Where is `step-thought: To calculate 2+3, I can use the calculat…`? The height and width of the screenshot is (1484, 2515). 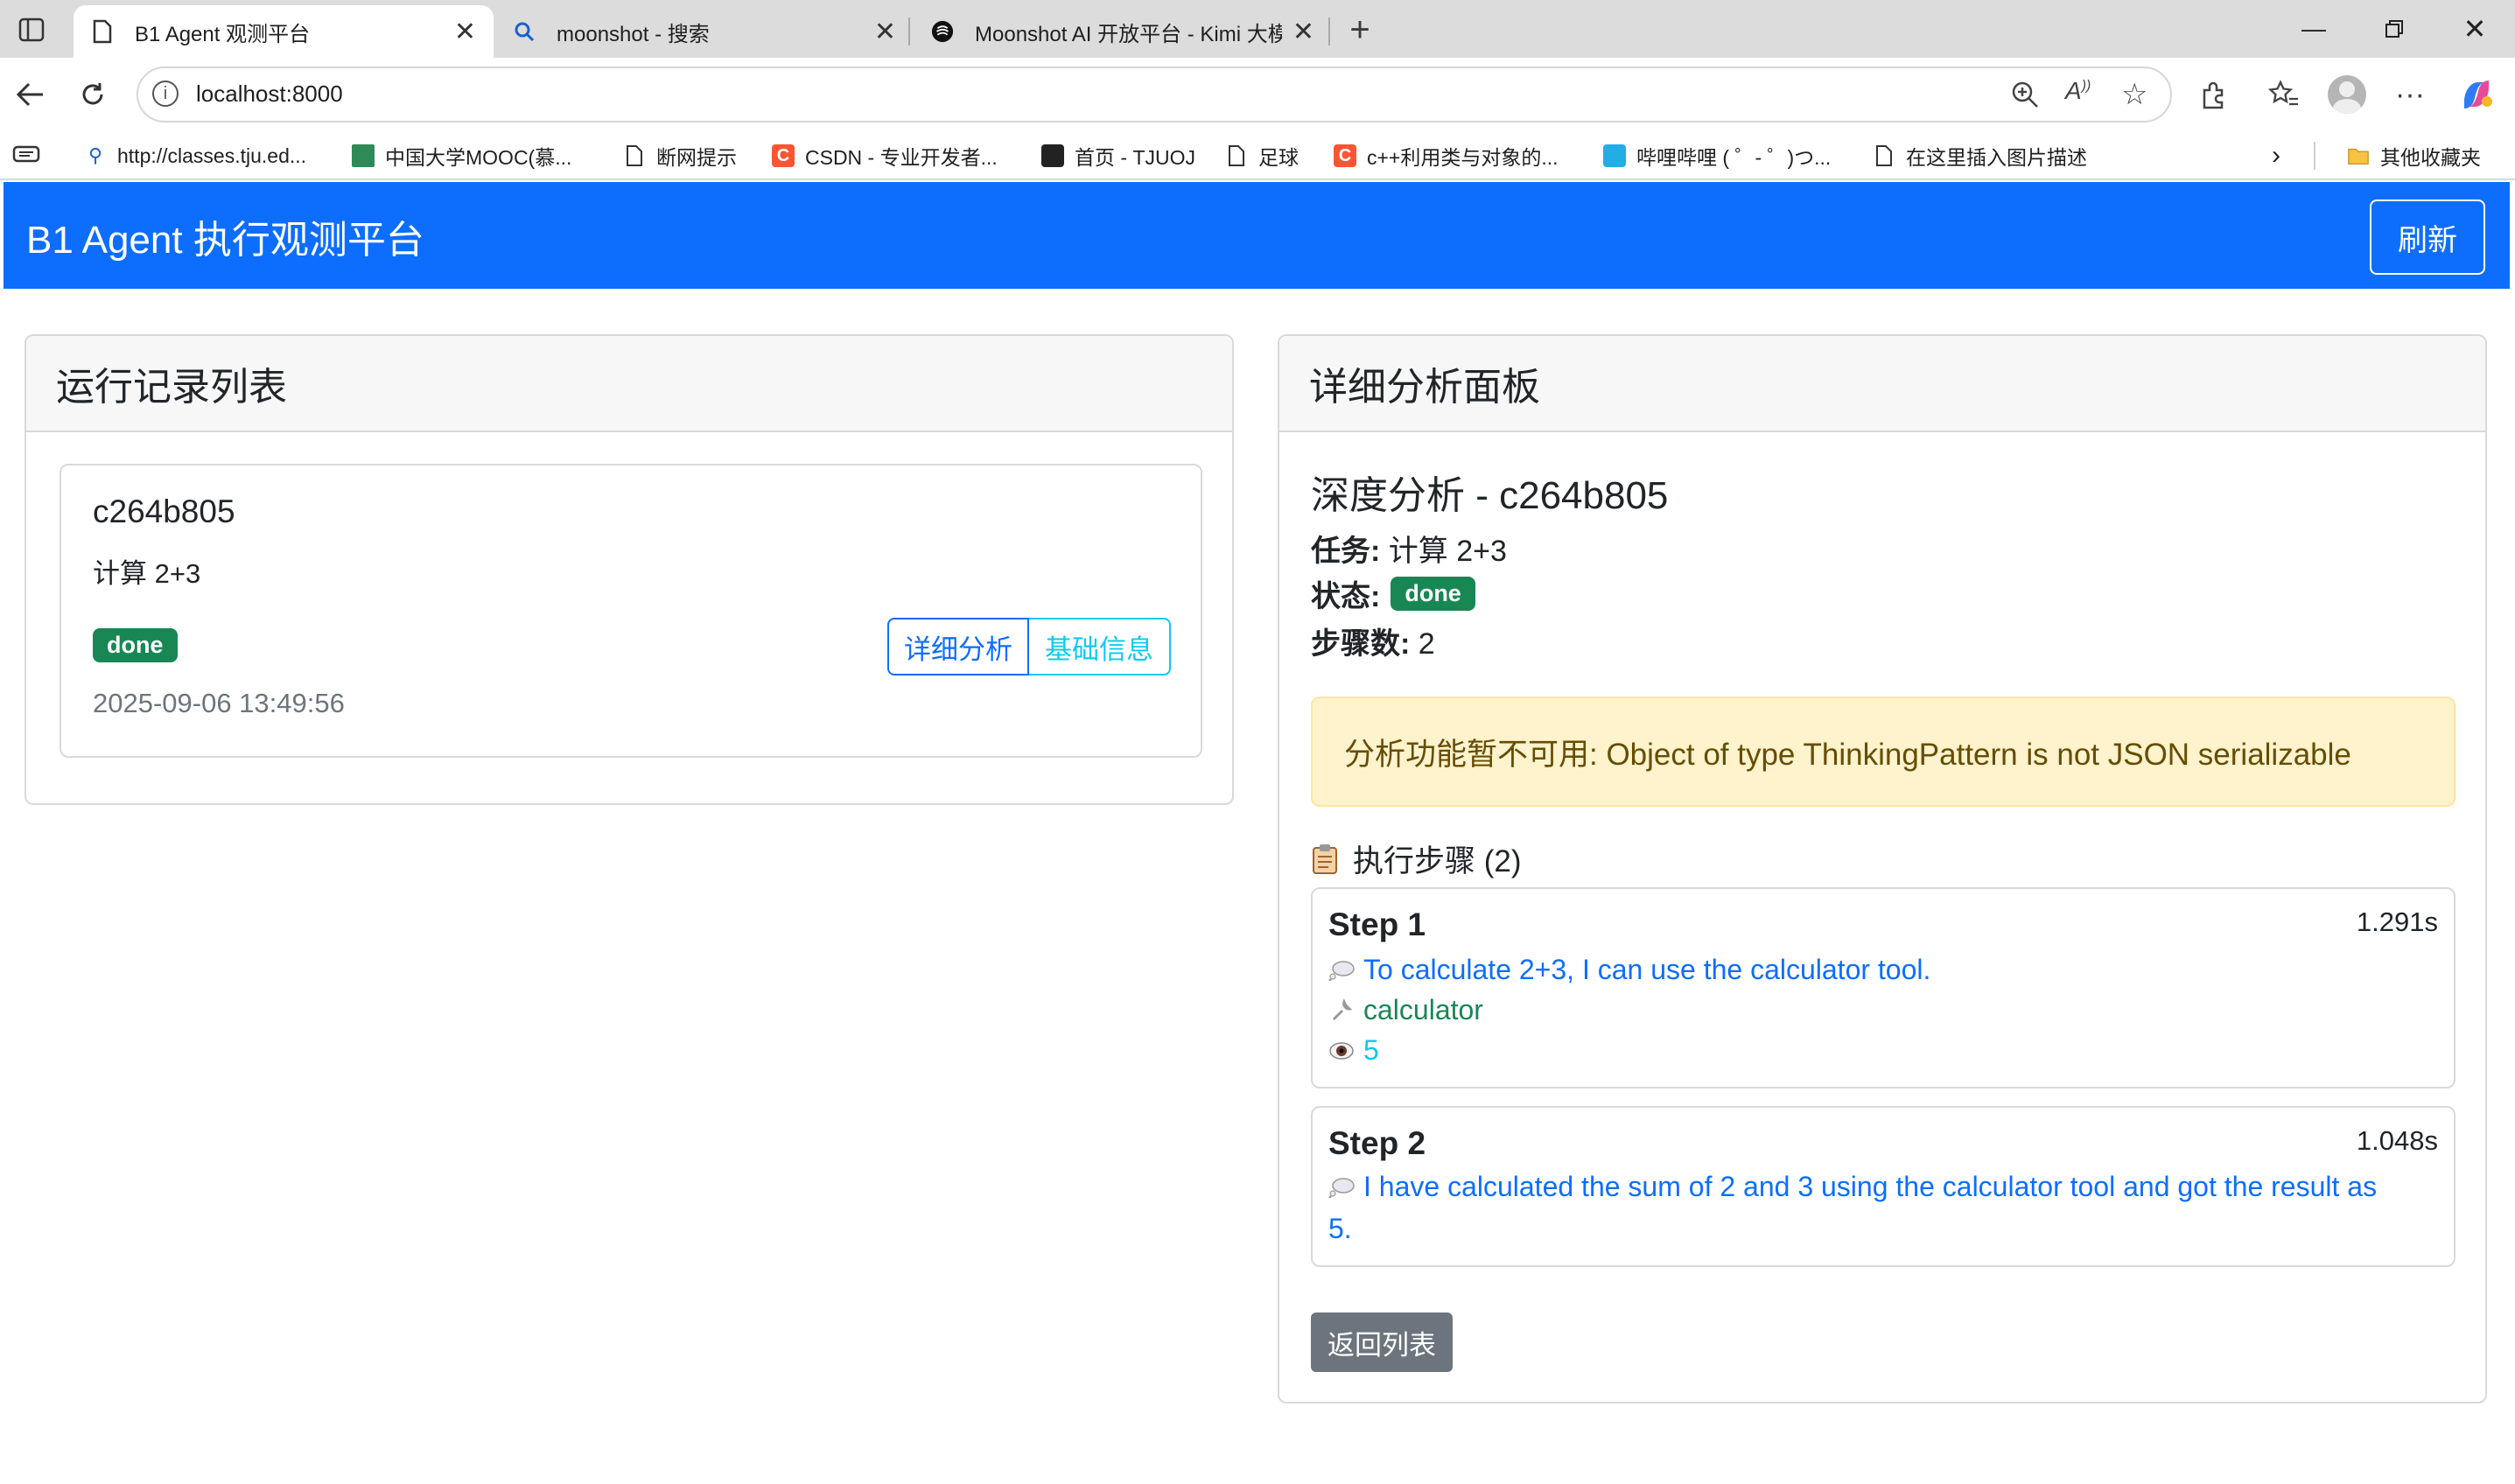 step-thought: To calculate 2+3, I can use the calculat… is located at coordinates (1629, 970).